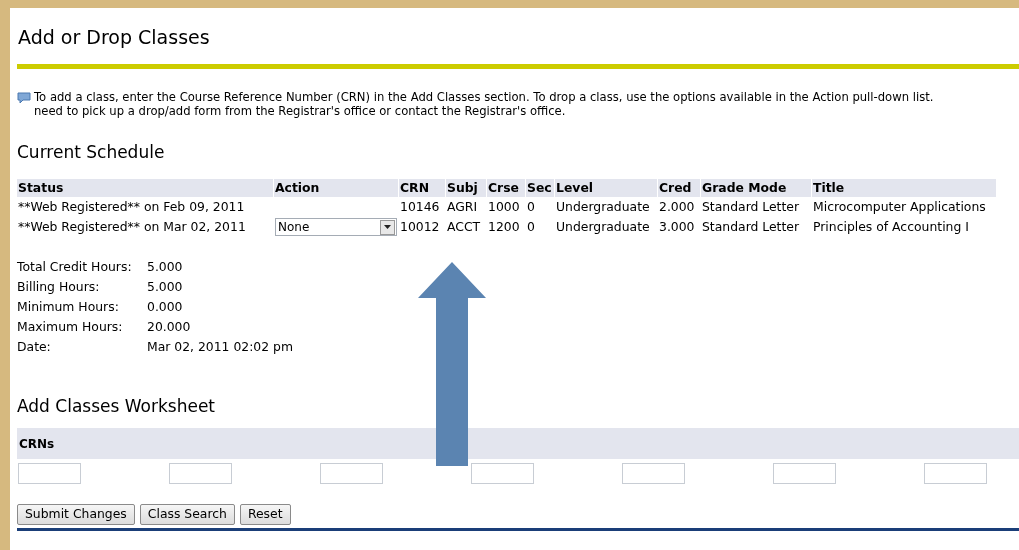  I want to click on table-cell: 3.000, so click(677, 226).